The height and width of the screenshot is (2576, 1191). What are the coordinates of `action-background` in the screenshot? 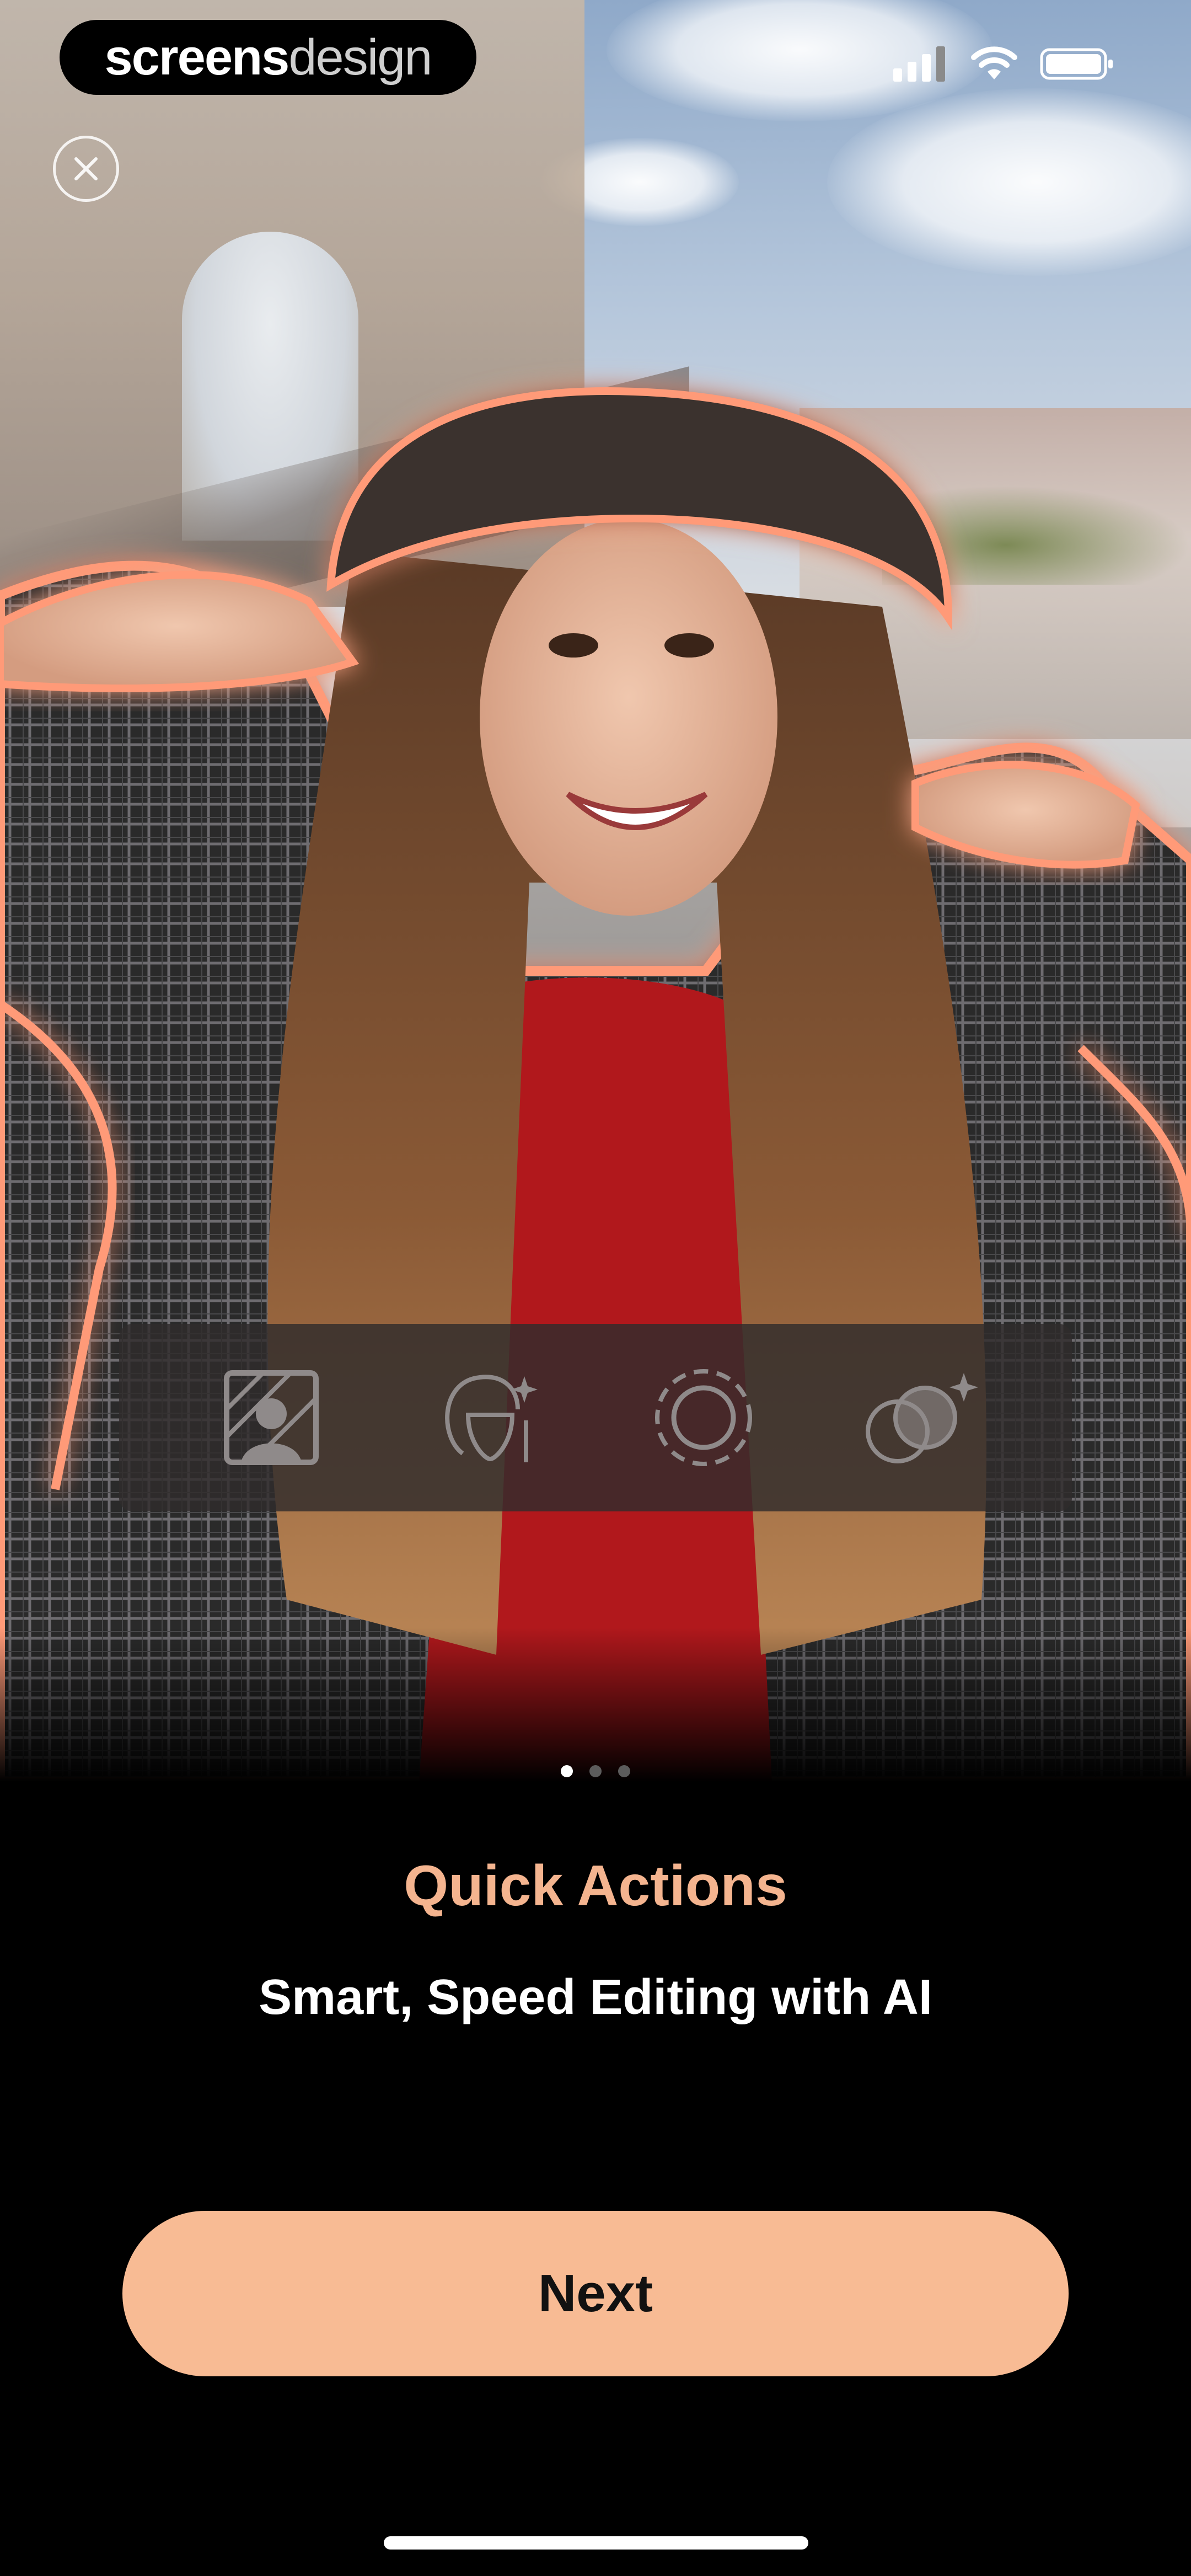 It's located at (271, 1417).